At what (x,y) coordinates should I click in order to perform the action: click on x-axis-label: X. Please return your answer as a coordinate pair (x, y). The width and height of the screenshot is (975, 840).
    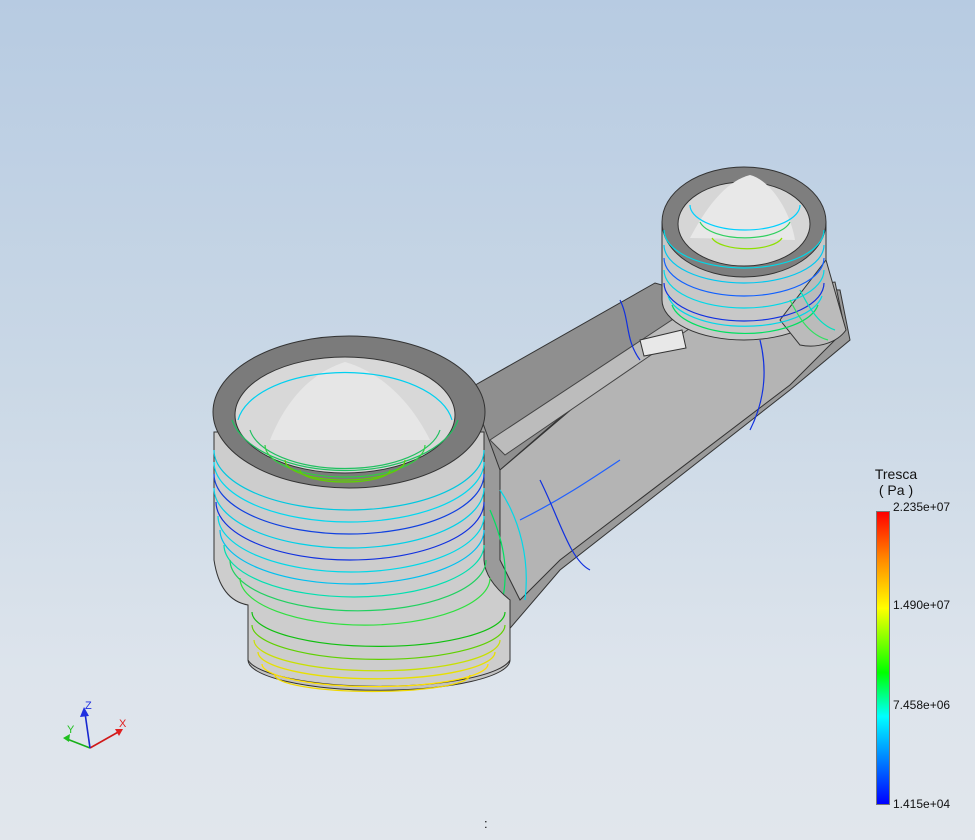
    Looking at the image, I should click on (123, 724).